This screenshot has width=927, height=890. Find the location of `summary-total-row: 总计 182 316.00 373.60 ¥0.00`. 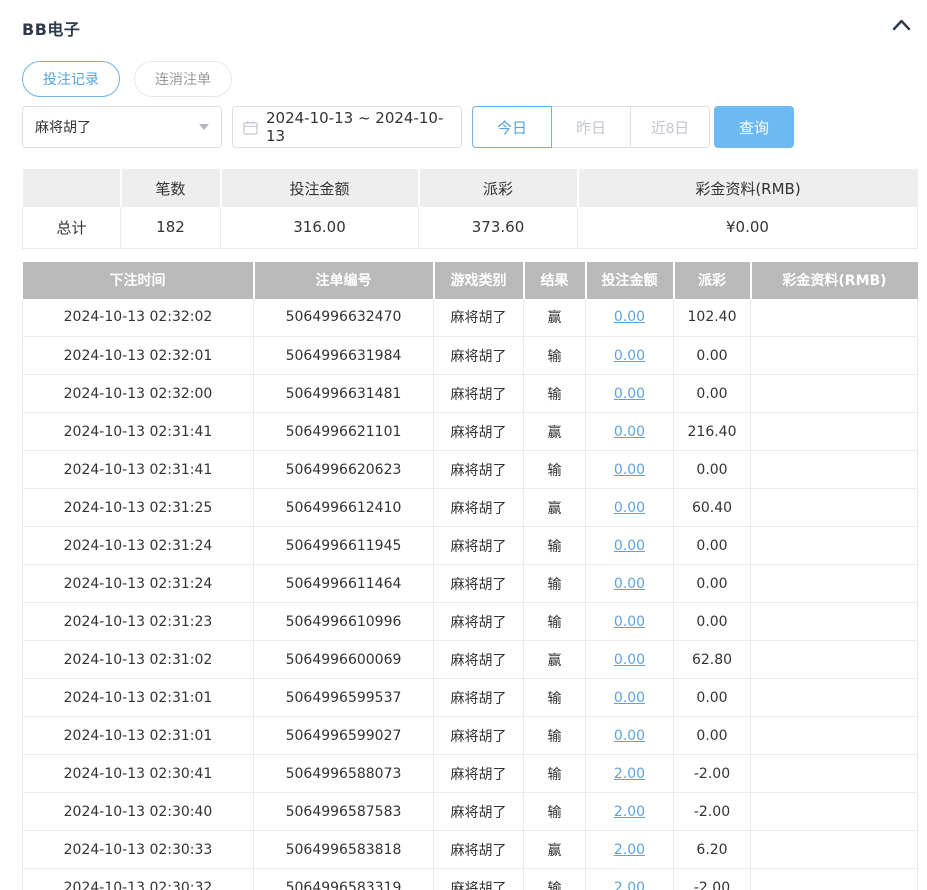

summary-total-row: 总计 182 316.00 373.60 ¥0.00 is located at coordinates (470, 228).